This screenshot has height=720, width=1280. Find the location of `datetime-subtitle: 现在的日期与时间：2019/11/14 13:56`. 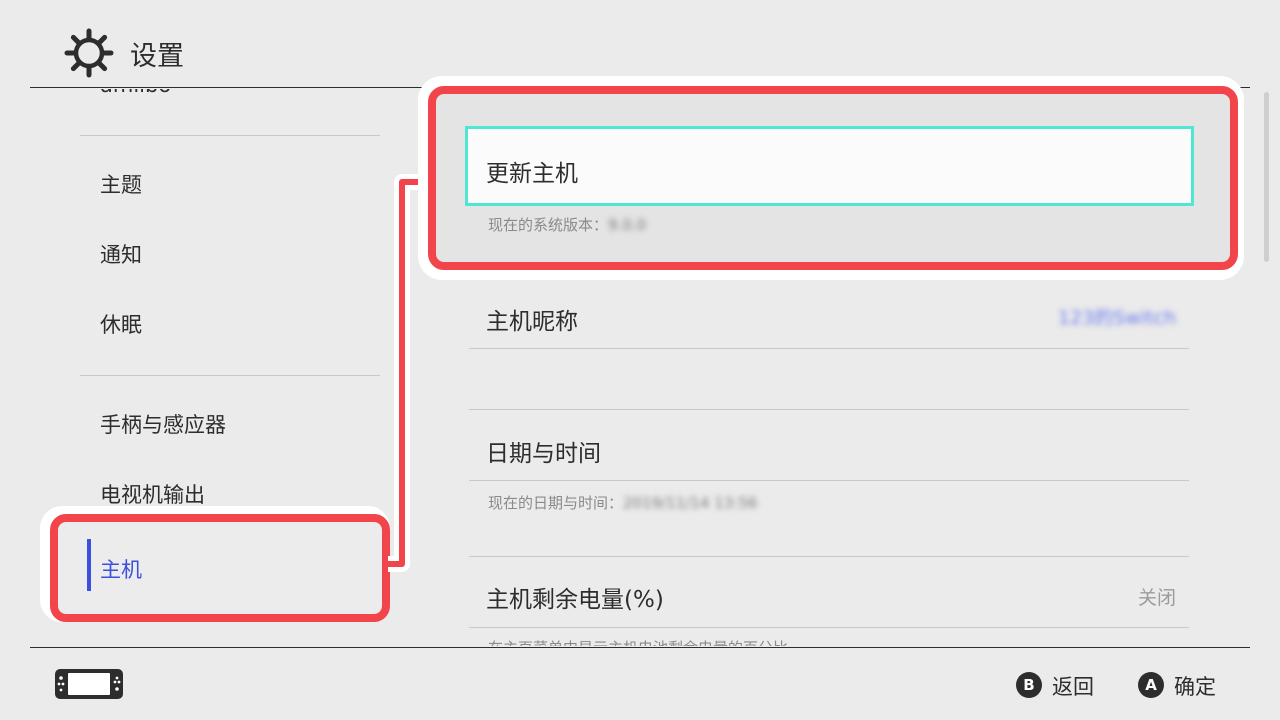

datetime-subtitle: 现在的日期与时间：2019/11/14 13:56 is located at coordinates (622, 502).